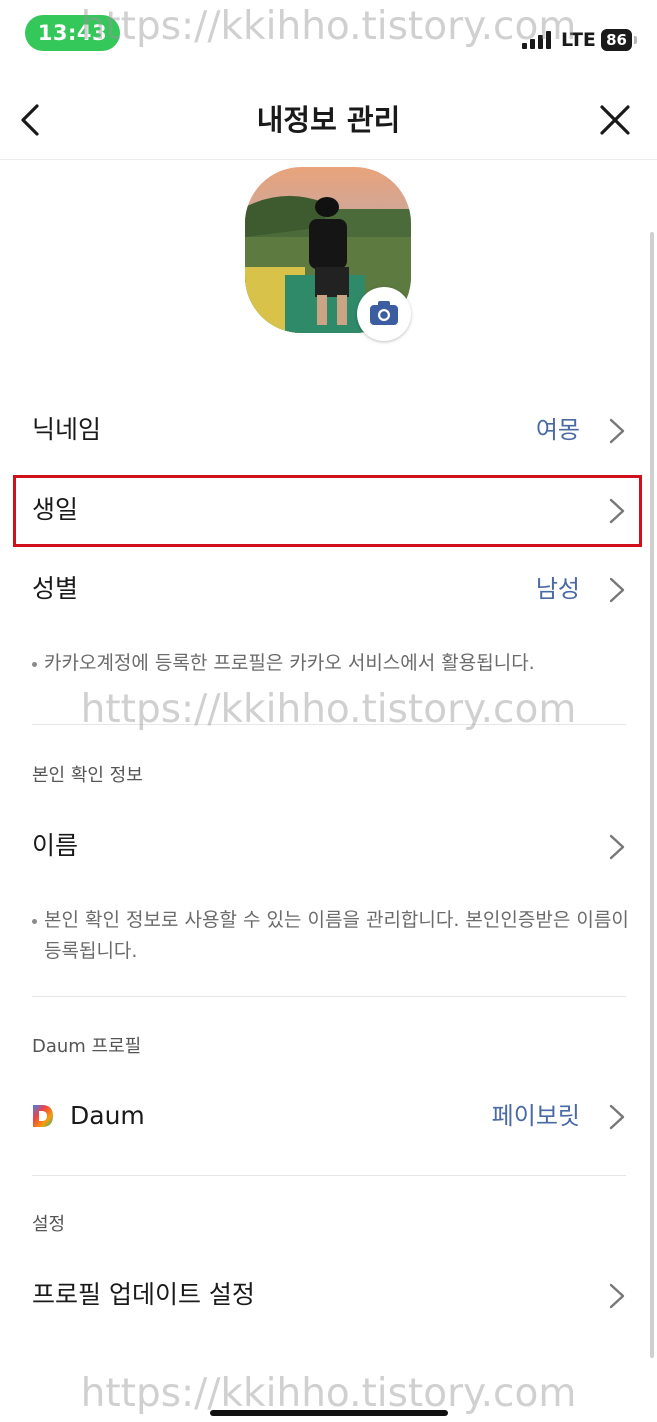  Describe the element at coordinates (328, 1295) in the screenshot. I see `profile-update-settings-row: 프로필 업데이트 설정` at that location.